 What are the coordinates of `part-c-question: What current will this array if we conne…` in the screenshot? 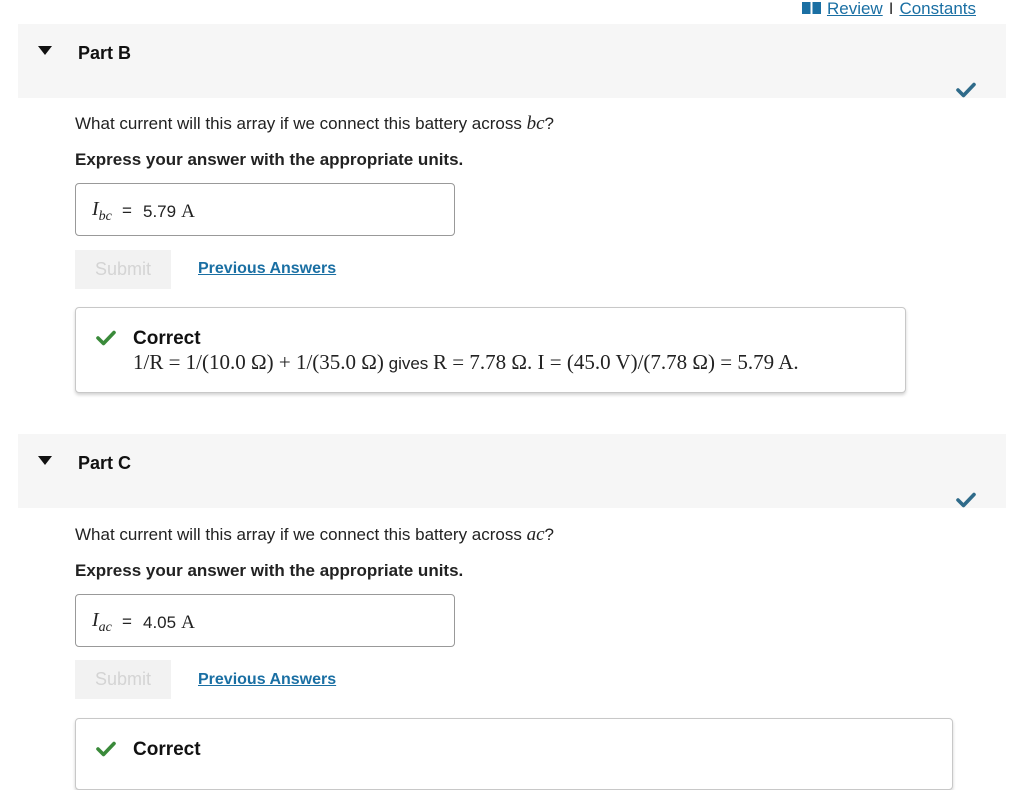 It's located at (314, 535).